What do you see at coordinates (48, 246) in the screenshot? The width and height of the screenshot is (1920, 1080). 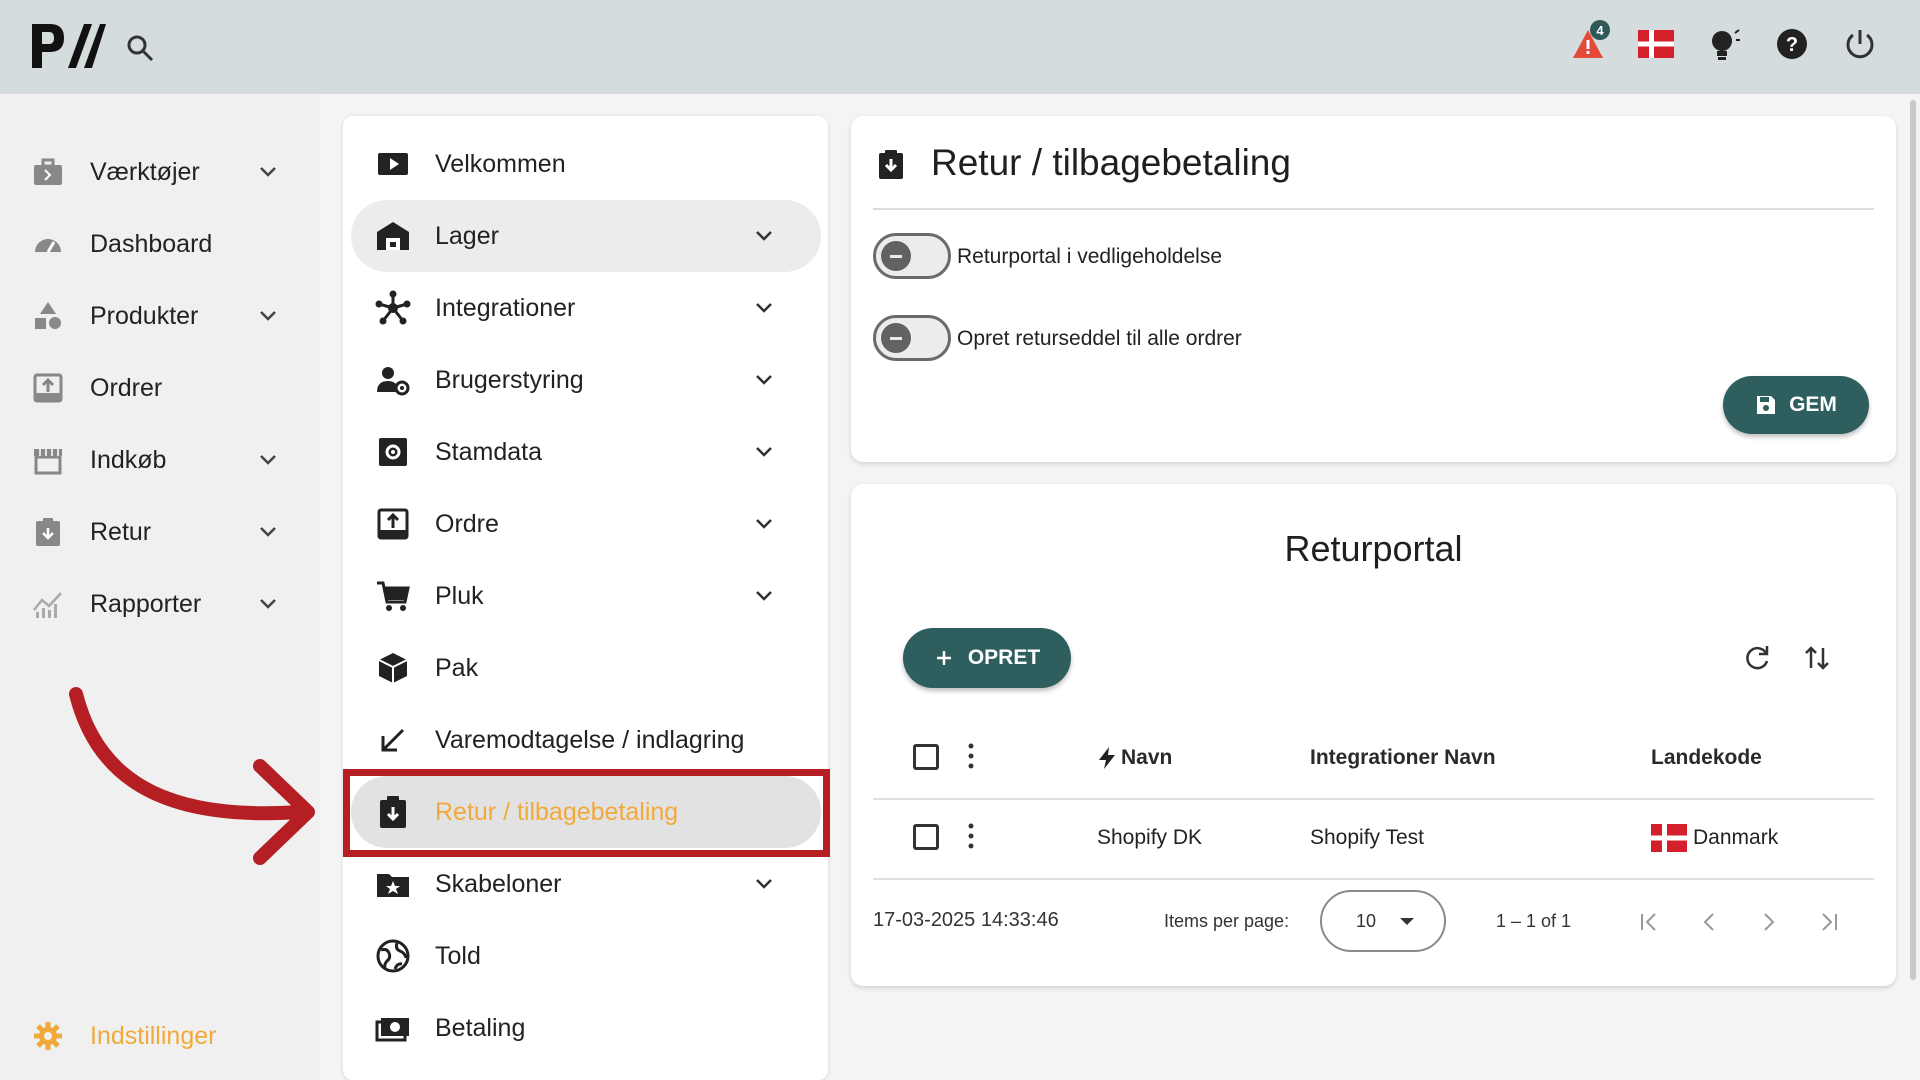 I see `dashboard-icon` at bounding box center [48, 246].